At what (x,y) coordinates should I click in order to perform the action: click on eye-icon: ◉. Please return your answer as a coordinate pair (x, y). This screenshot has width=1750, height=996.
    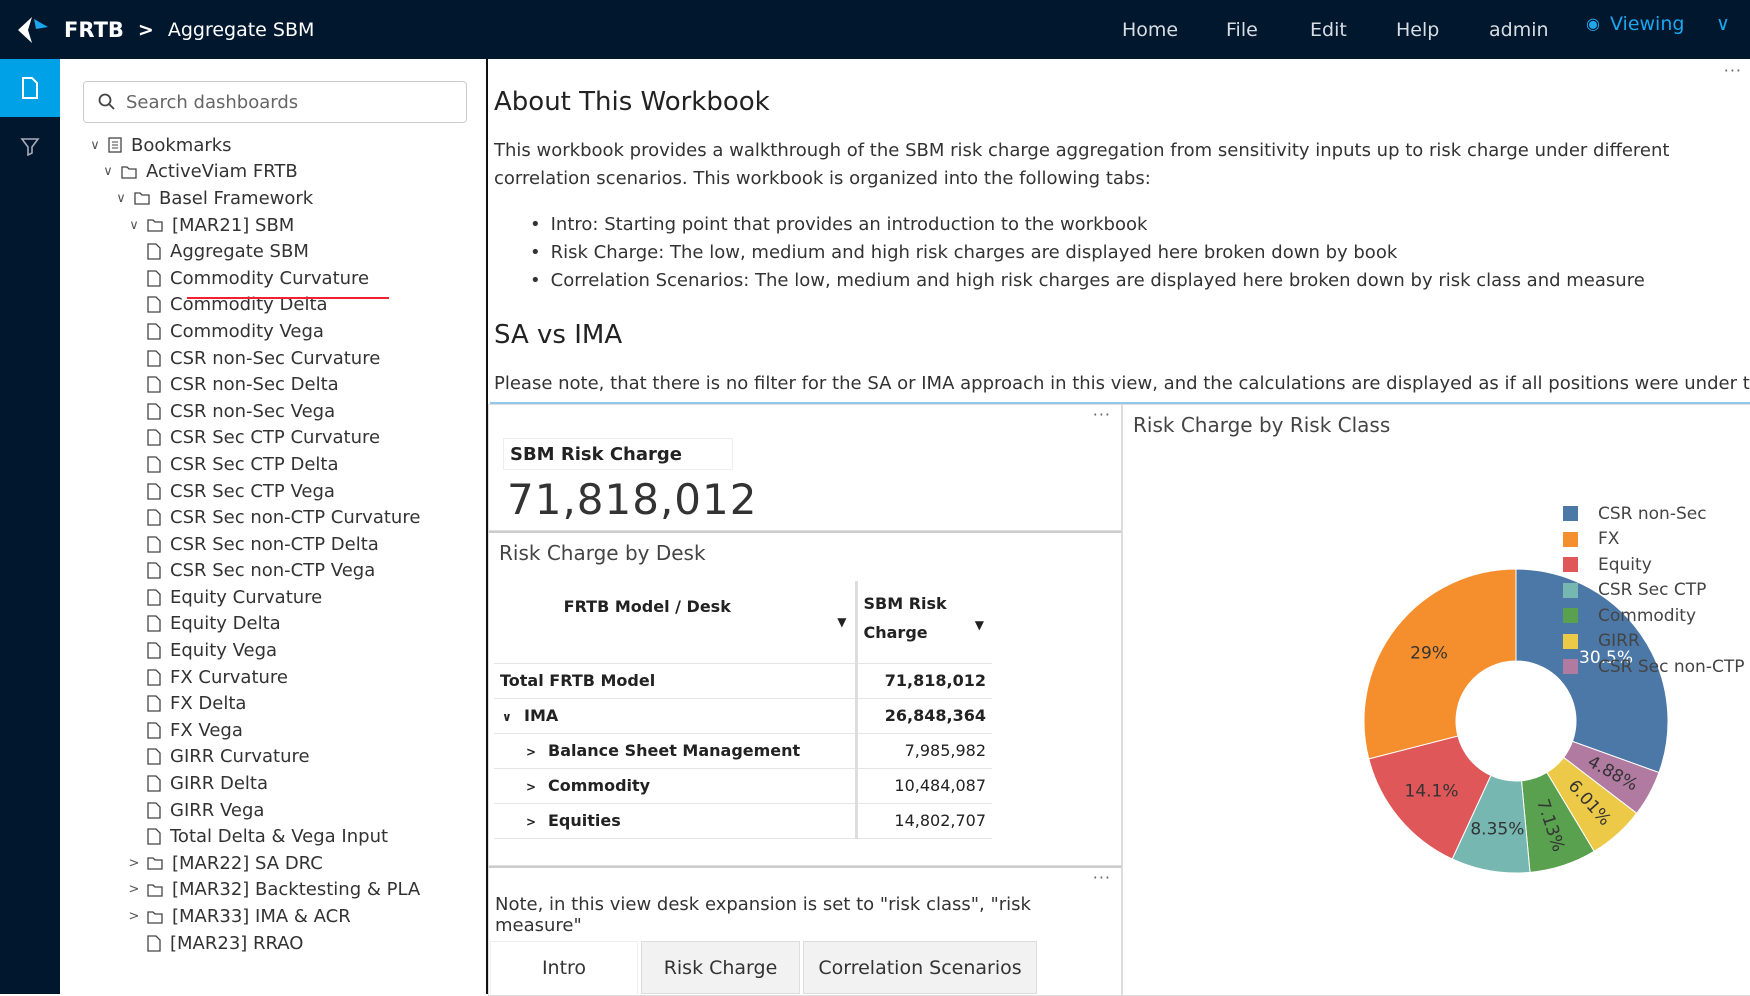
    Looking at the image, I should click on (1593, 23).